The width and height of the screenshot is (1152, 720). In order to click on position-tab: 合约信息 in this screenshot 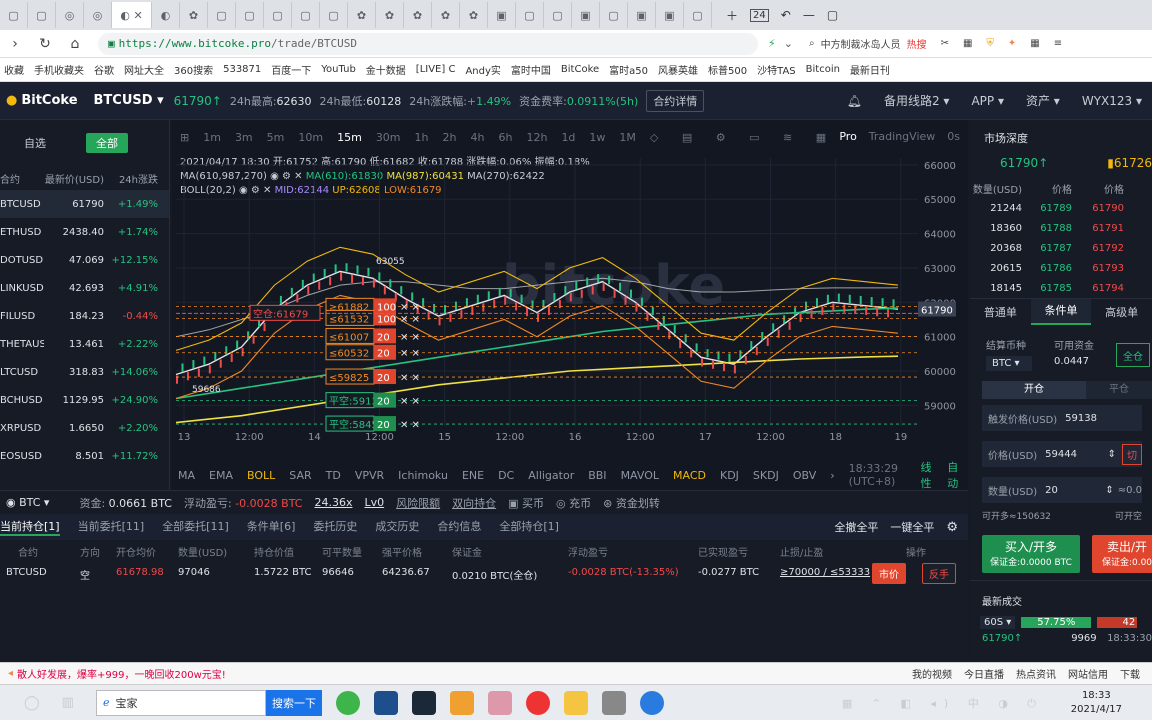, I will do `click(459, 527)`.